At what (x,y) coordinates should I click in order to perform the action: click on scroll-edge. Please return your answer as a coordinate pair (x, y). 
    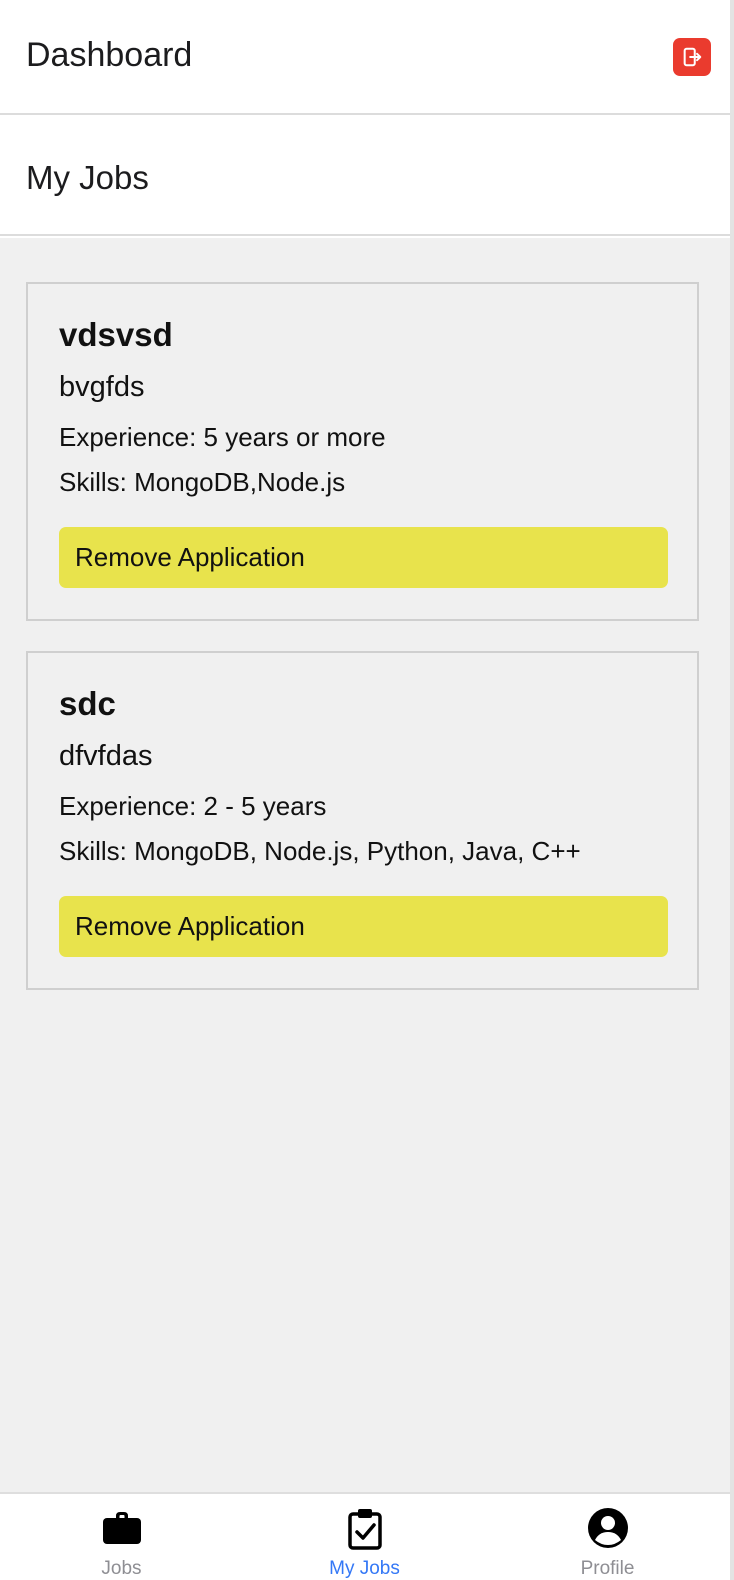
    Looking at the image, I should click on (732, 790).